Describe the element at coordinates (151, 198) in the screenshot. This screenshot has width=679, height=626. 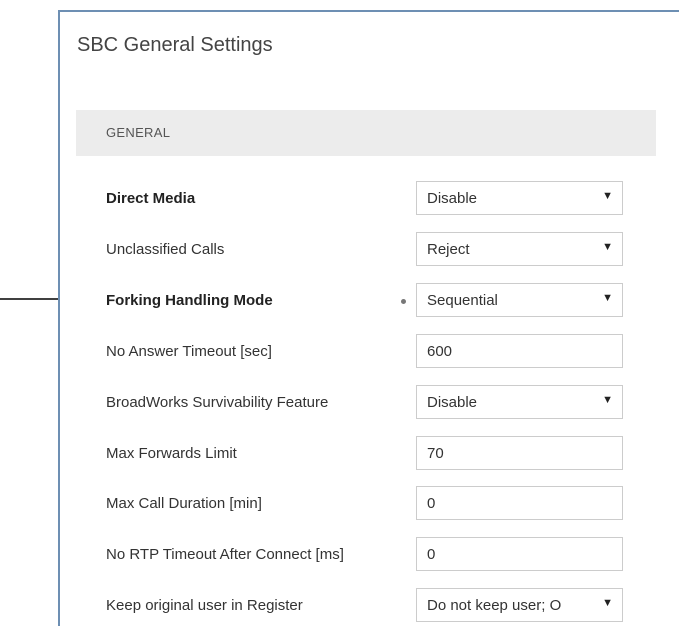
I see `setting-label: Direct Media` at that location.